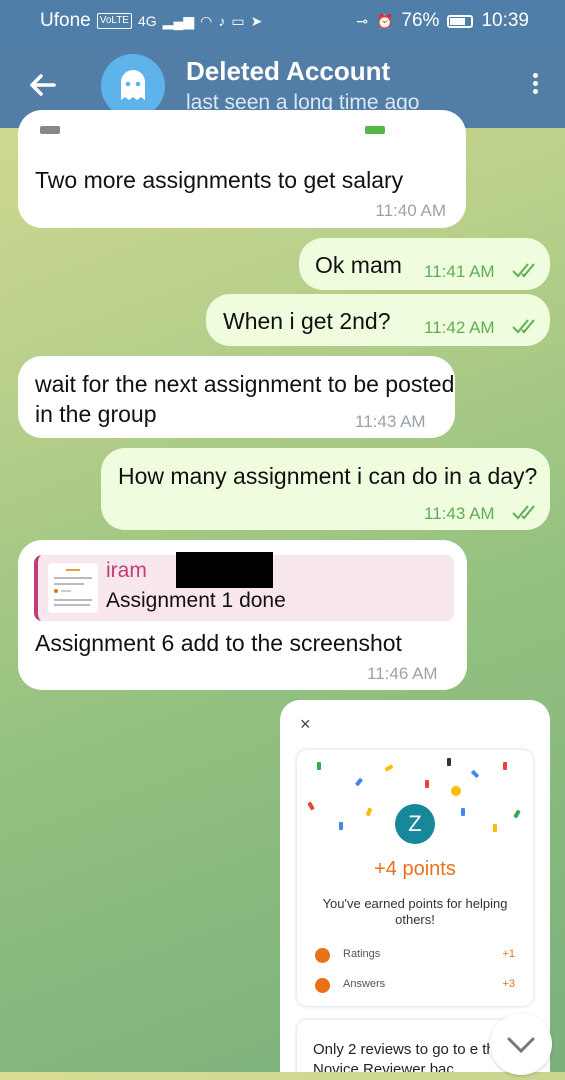 The image size is (565, 1080). Describe the element at coordinates (282, 21) in the screenshot. I see `status-bar: Ufone VoLTE 4G ▂▄▆ ◠ ♪ ▭ ➤ ⊸ ⏰ 76% 10:39` at that location.